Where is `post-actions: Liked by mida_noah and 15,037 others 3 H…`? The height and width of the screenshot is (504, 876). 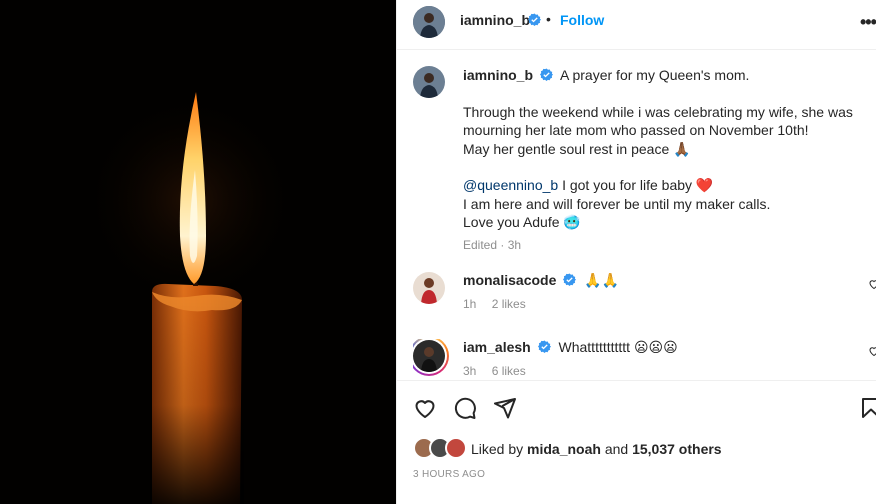 post-actions: Liked by mida_noah and 15,037 others 3 H… is located at coordinates (636, 442).